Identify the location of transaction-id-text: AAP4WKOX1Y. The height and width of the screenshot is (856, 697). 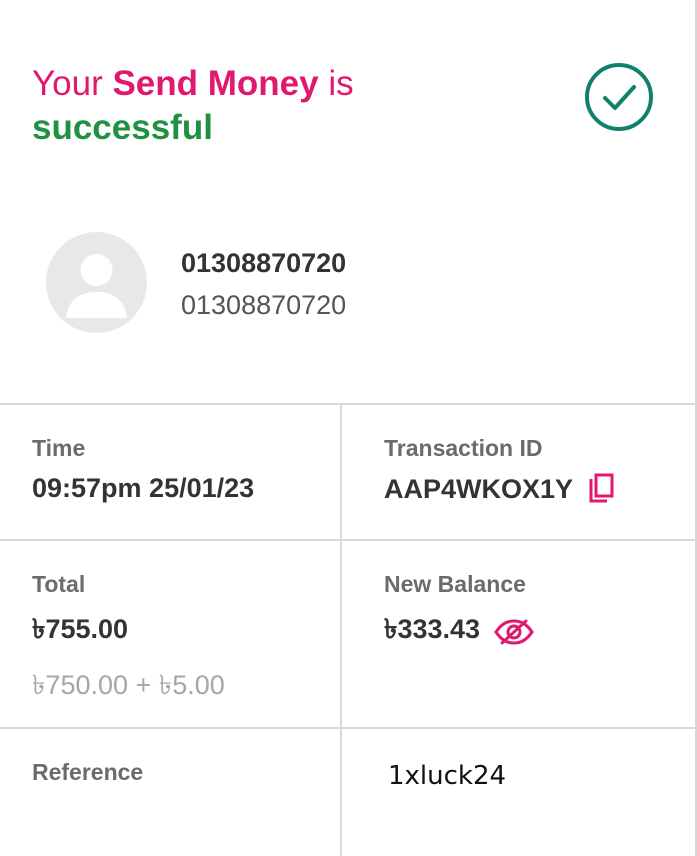
(479, 488).